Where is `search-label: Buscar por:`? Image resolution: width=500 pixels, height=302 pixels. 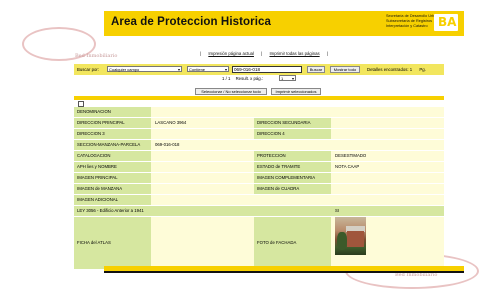 search-label: Buscar por: is located at coordinates (88, 69).